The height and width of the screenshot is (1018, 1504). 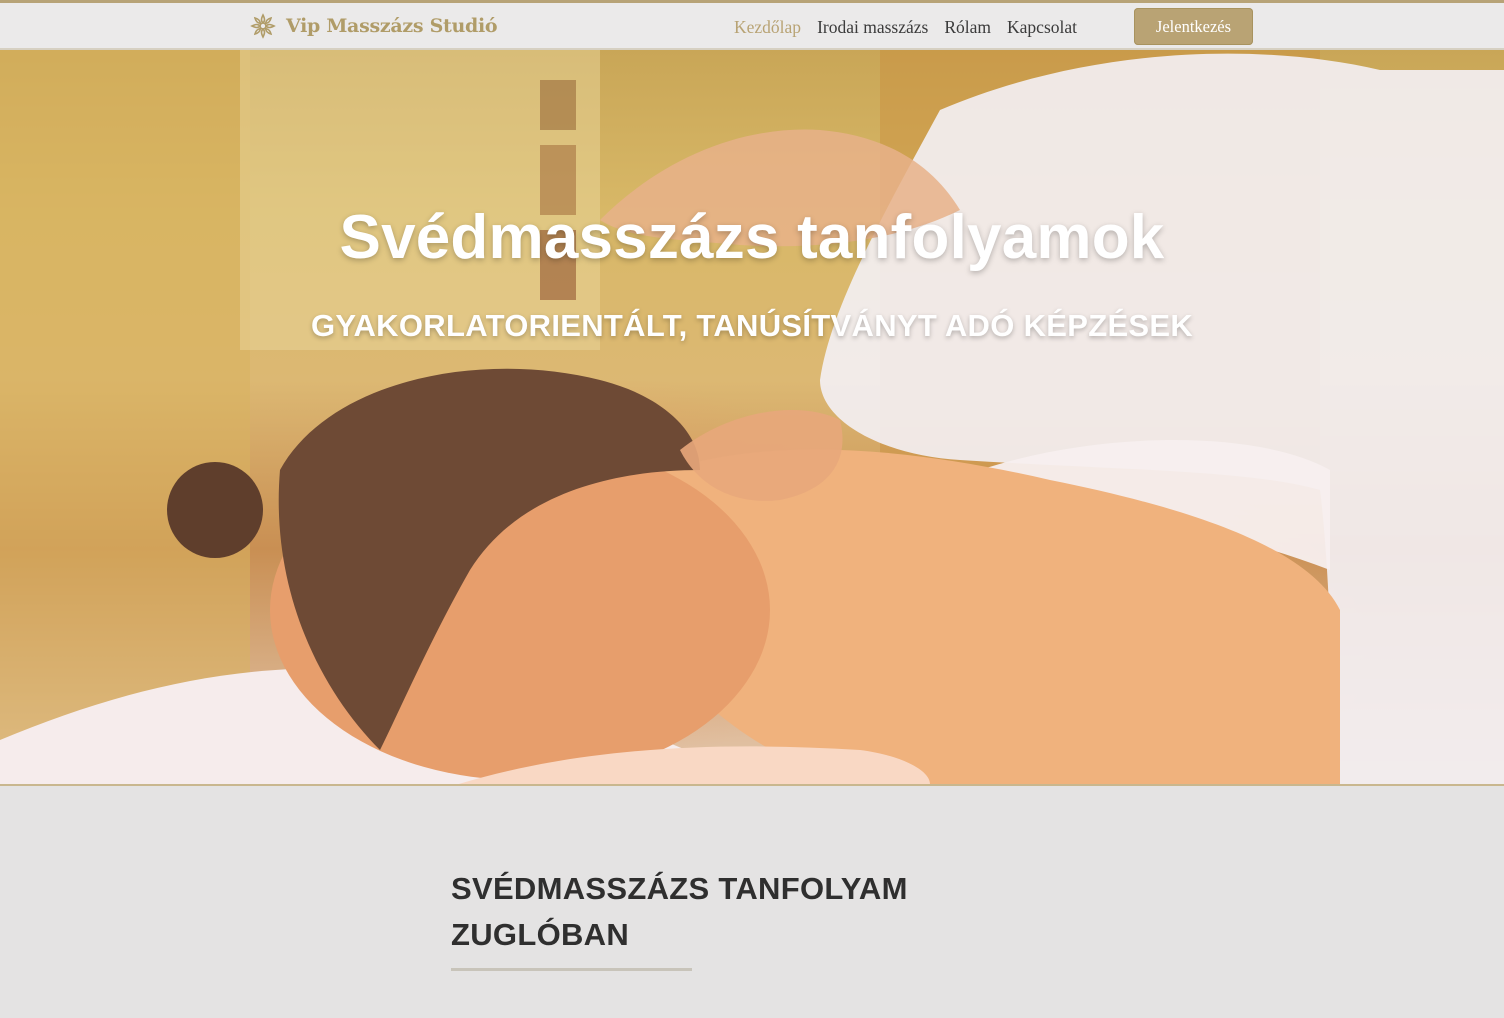 What do you see at coordinates (752, 785) in the screenshot?
I see `hero-divider` at bounding box center [752, 785].